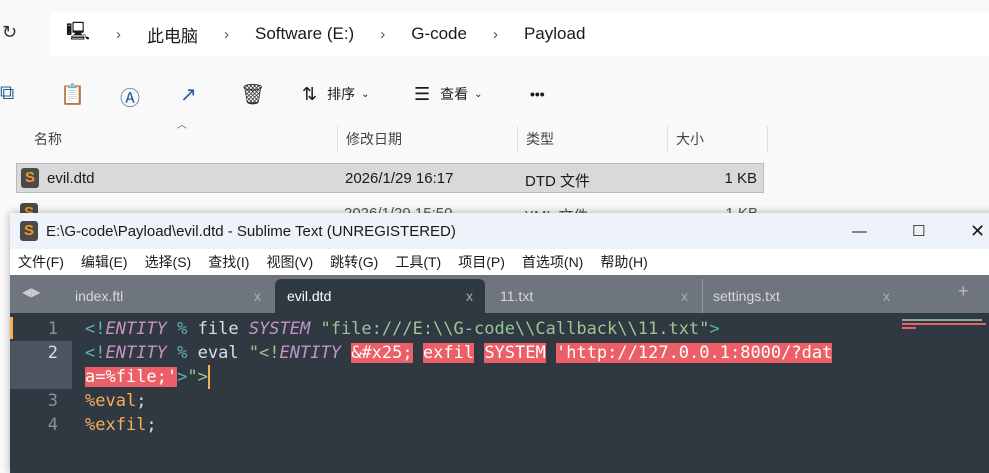 Image resolution: width=989 pixels, height=473 pixels. I want to click on paste-icon: 📋, so click(72, 94).